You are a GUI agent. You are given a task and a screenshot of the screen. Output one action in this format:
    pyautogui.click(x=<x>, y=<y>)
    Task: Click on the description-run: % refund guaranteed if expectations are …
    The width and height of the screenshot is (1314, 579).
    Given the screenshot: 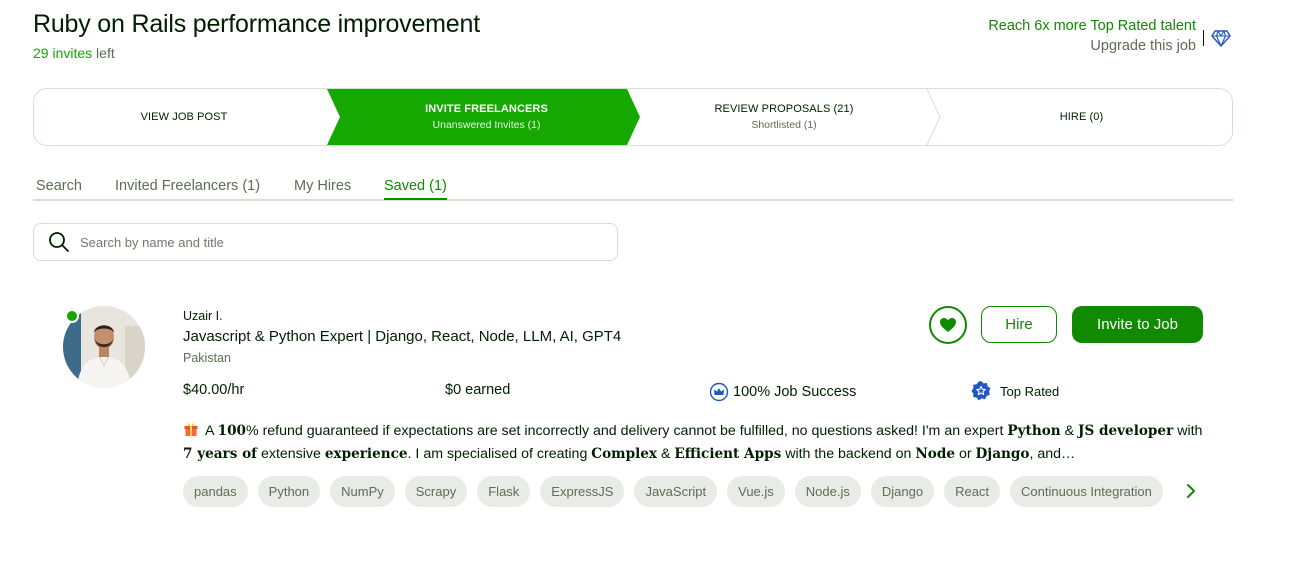 What is the action you would take?
    pyautogui.click(x=627, y=431)
    